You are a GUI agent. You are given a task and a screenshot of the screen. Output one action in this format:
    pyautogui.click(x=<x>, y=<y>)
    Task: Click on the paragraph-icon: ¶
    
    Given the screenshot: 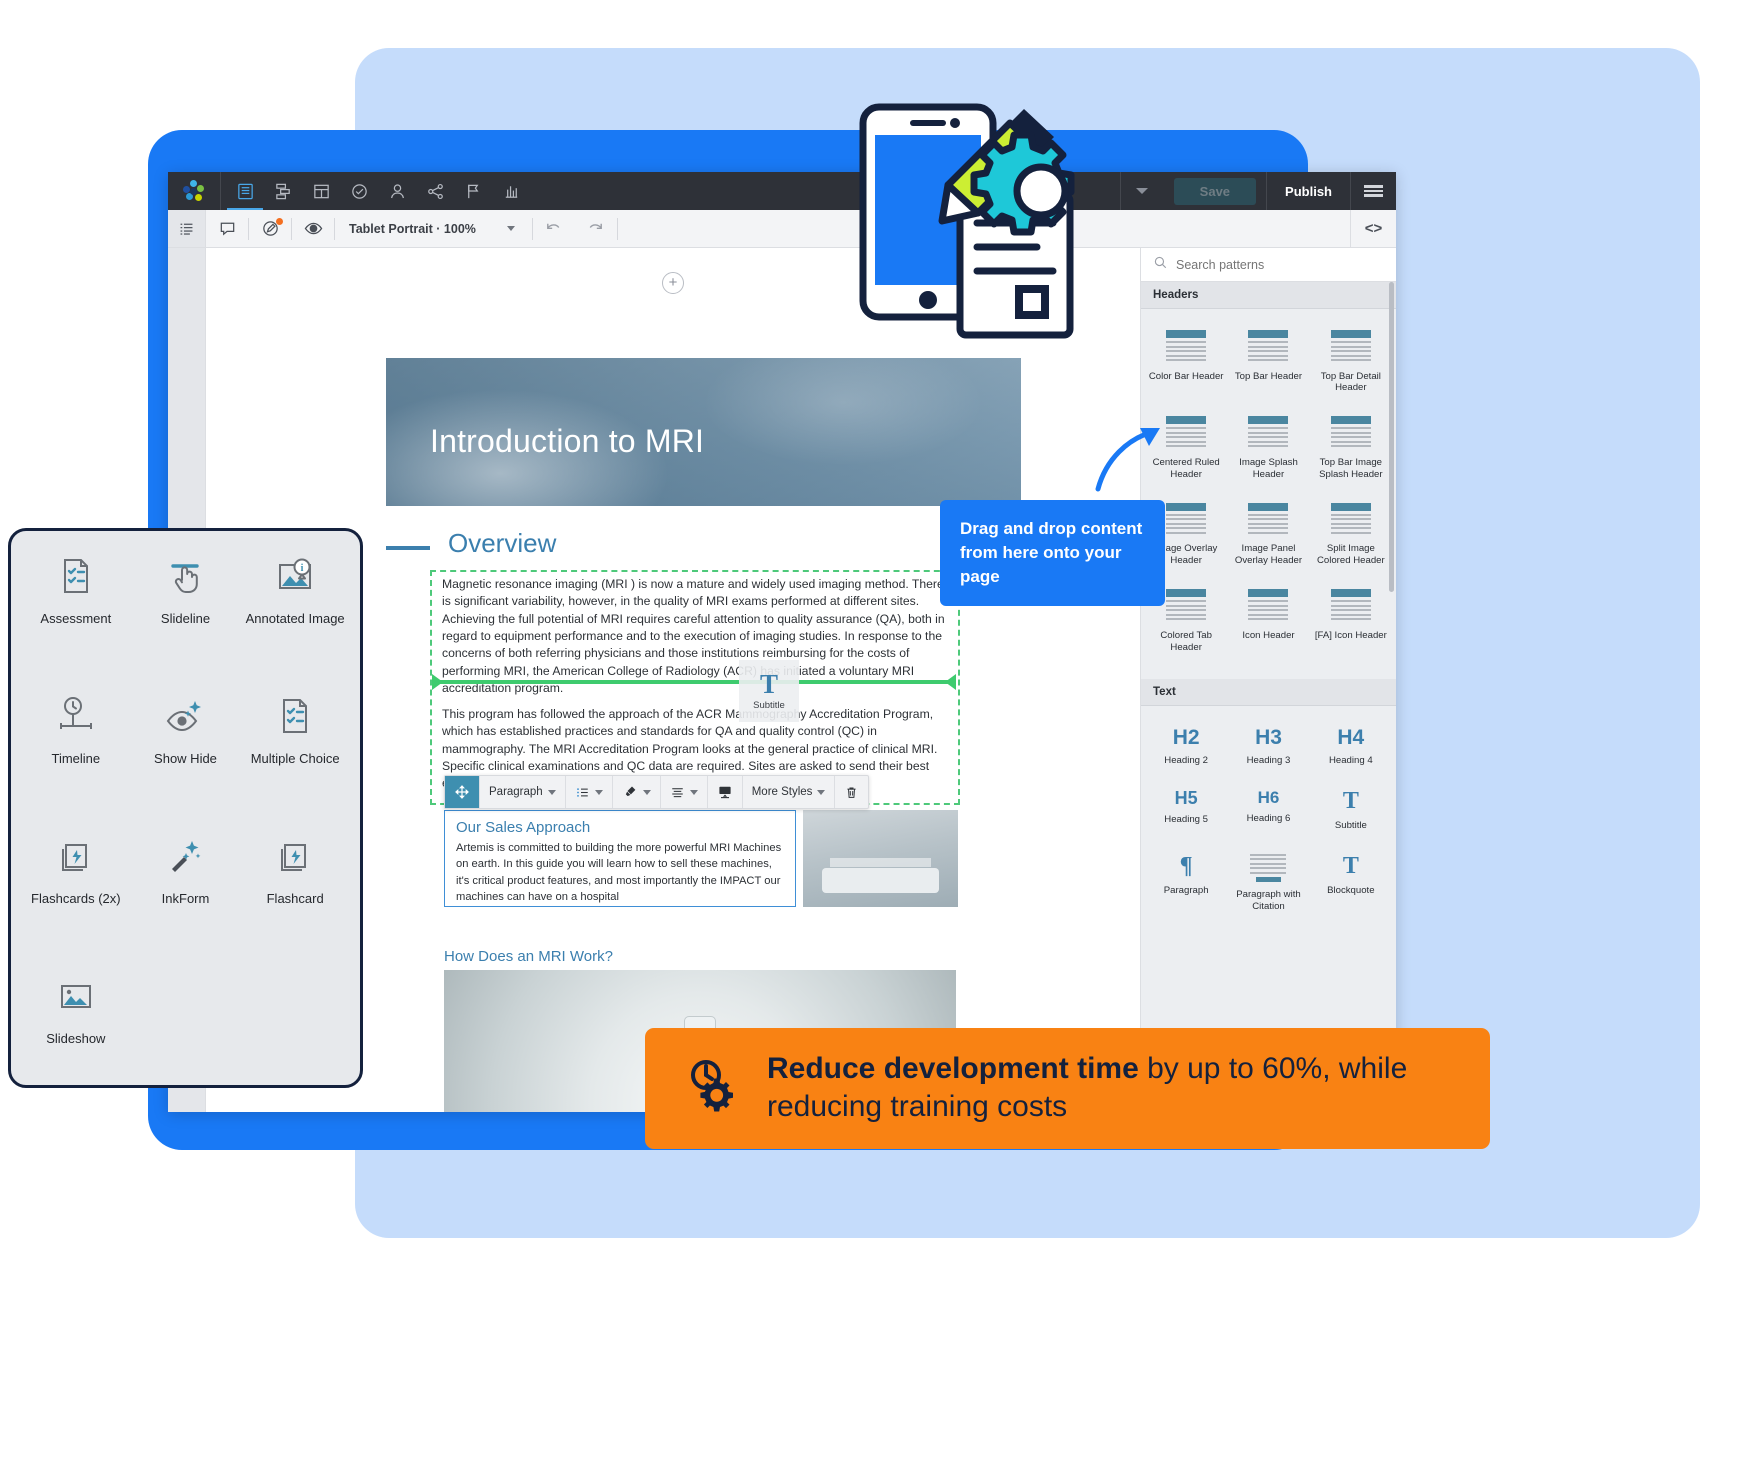 What is the action you would take?
    pyautogui.click(x=1186, y=865)
    